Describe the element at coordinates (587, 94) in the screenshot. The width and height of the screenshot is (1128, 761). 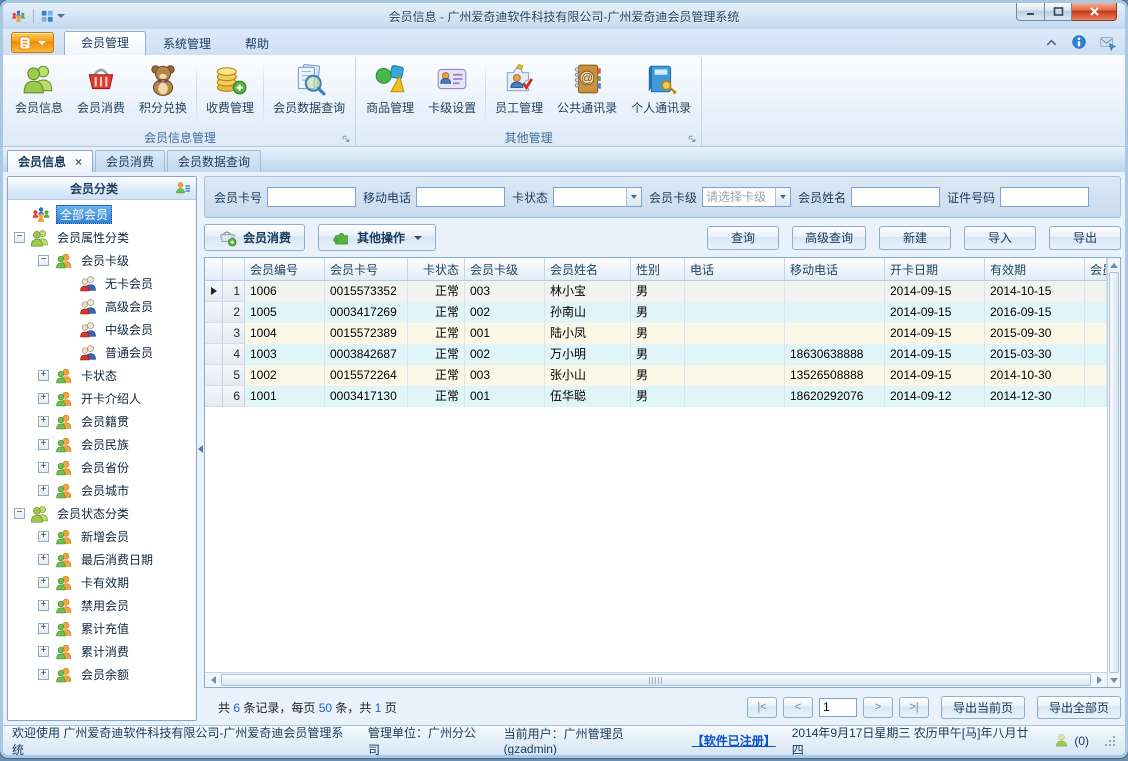
I see `ribbon-button: 公共通讯录` at that location.